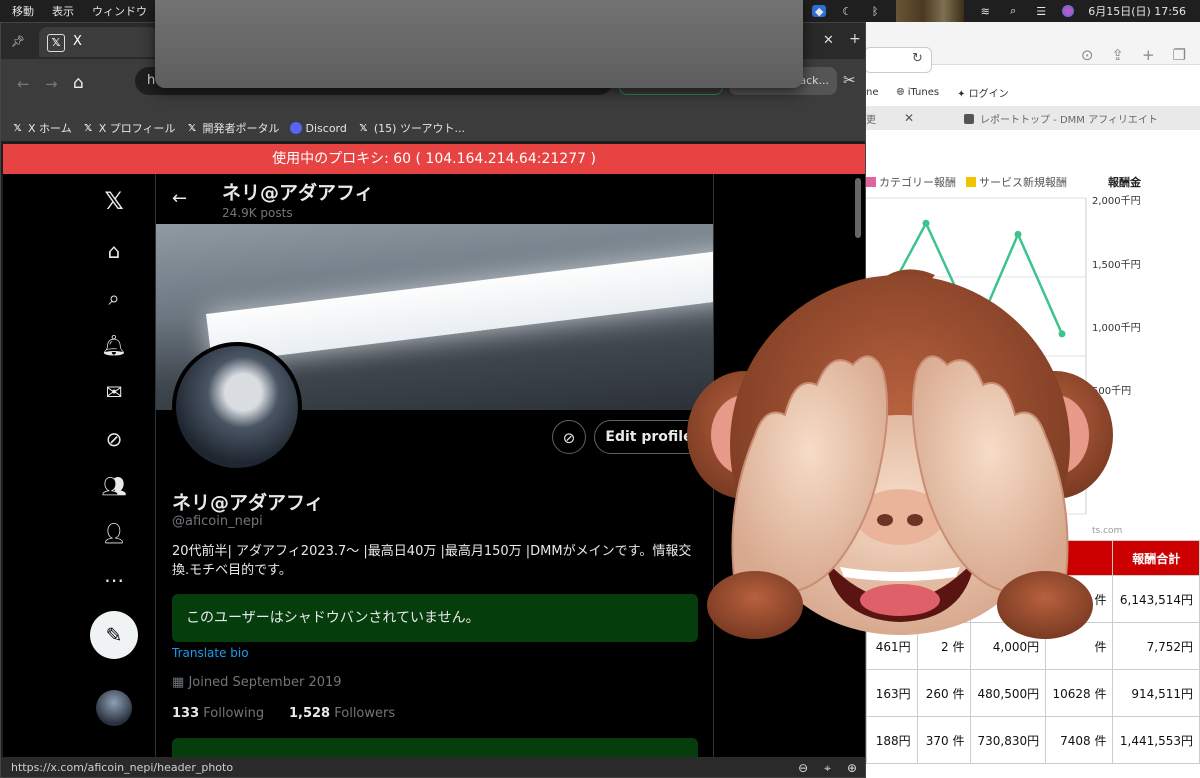  I want to click on profile-avatar, so click(237, 407).